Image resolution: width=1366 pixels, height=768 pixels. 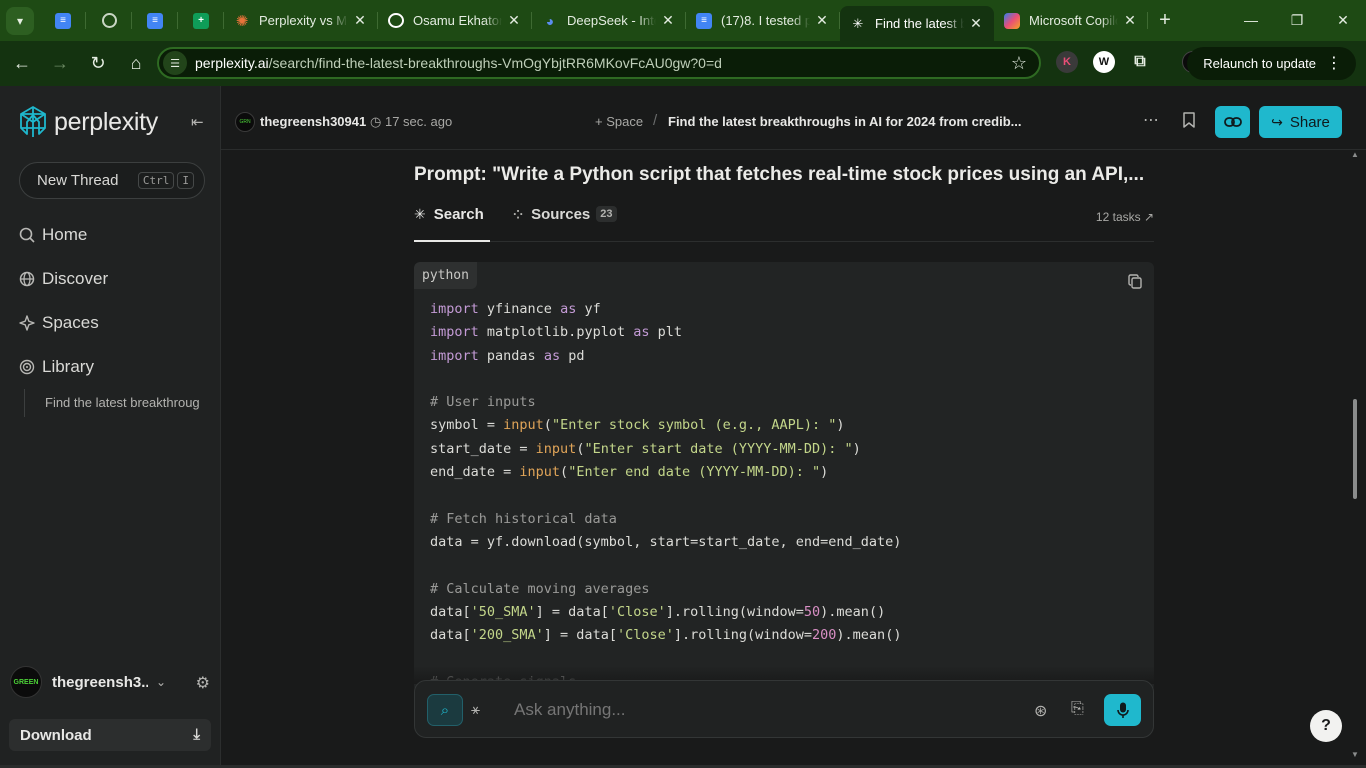 I want to click on new-tab-plus-icon: +, so click(x=1165, y=20).